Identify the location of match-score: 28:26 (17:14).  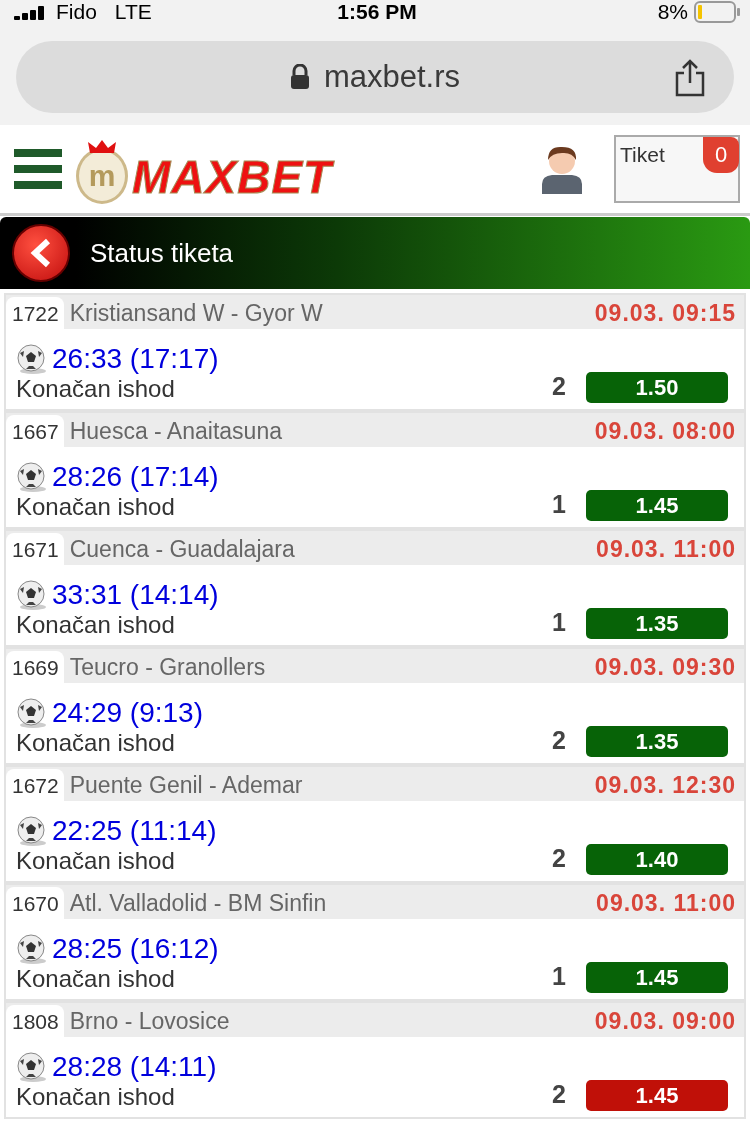
(135, 477).